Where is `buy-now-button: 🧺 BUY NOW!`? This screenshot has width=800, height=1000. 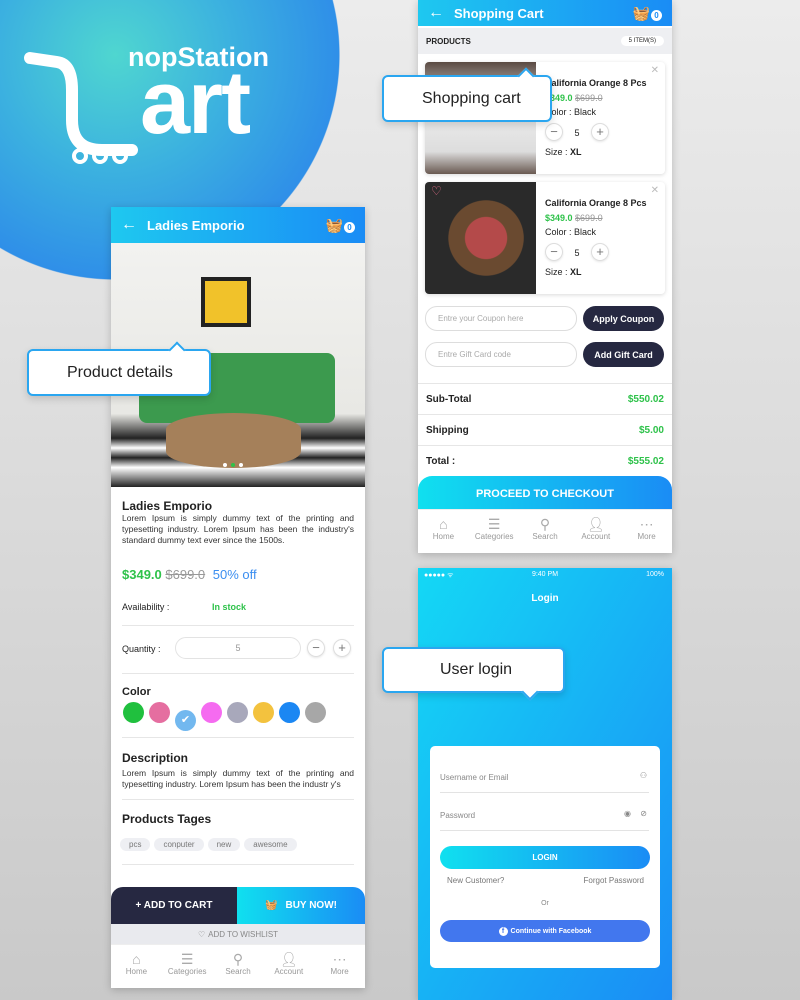 buy-now-button: 🧺 BUY NOW! is located at coordinates (301, 905).